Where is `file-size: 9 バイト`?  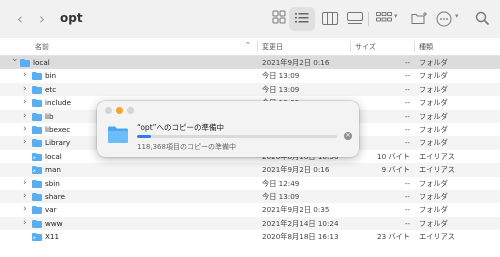 file-size: 9 バイト is located at coordinates (395, 170).